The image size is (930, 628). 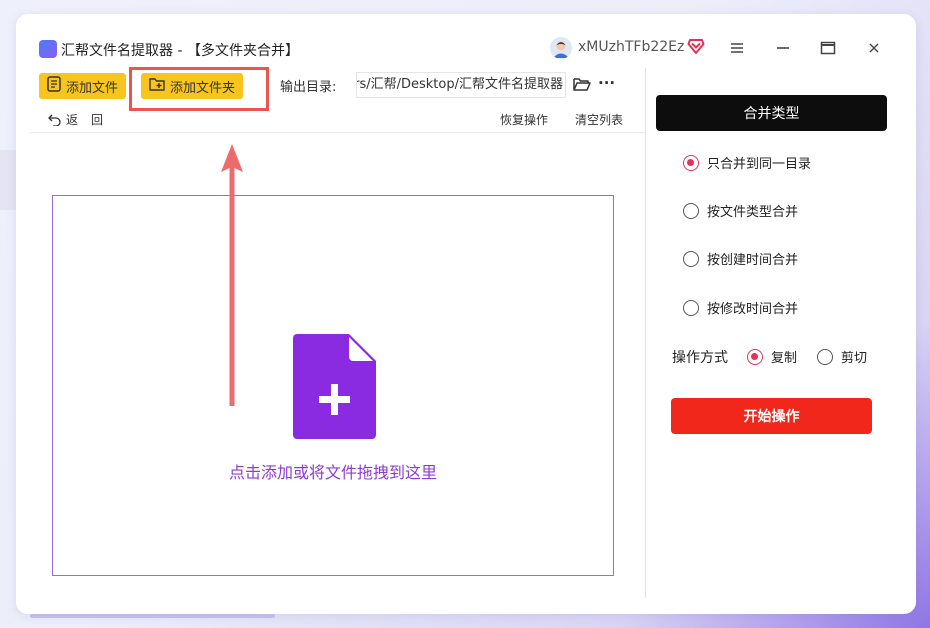 I want to click on merge-option-label: 按创建时间合并, so click(x=753, y=260).